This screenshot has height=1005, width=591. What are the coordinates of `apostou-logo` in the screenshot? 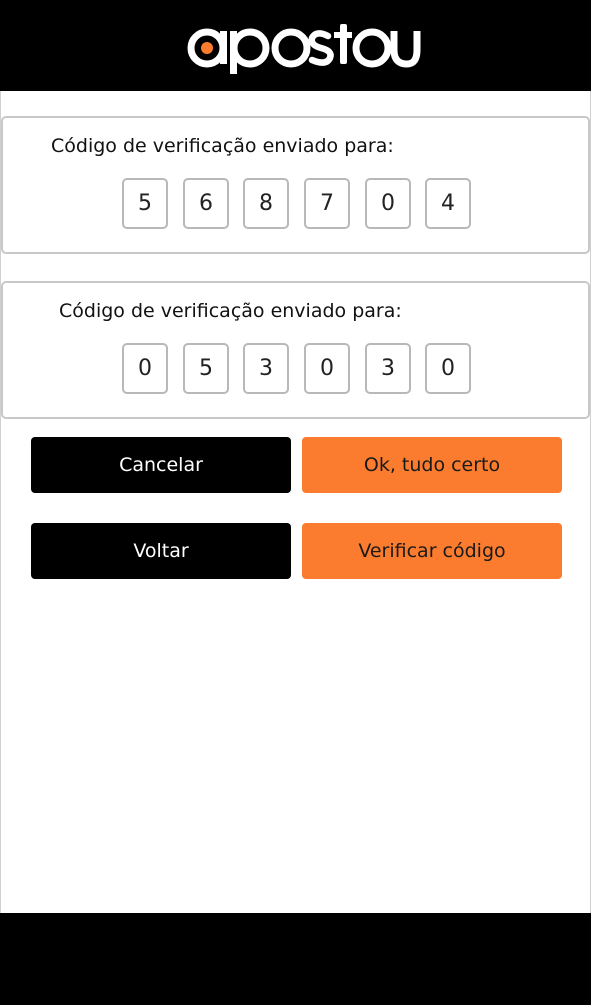 It's located at (295, 45).